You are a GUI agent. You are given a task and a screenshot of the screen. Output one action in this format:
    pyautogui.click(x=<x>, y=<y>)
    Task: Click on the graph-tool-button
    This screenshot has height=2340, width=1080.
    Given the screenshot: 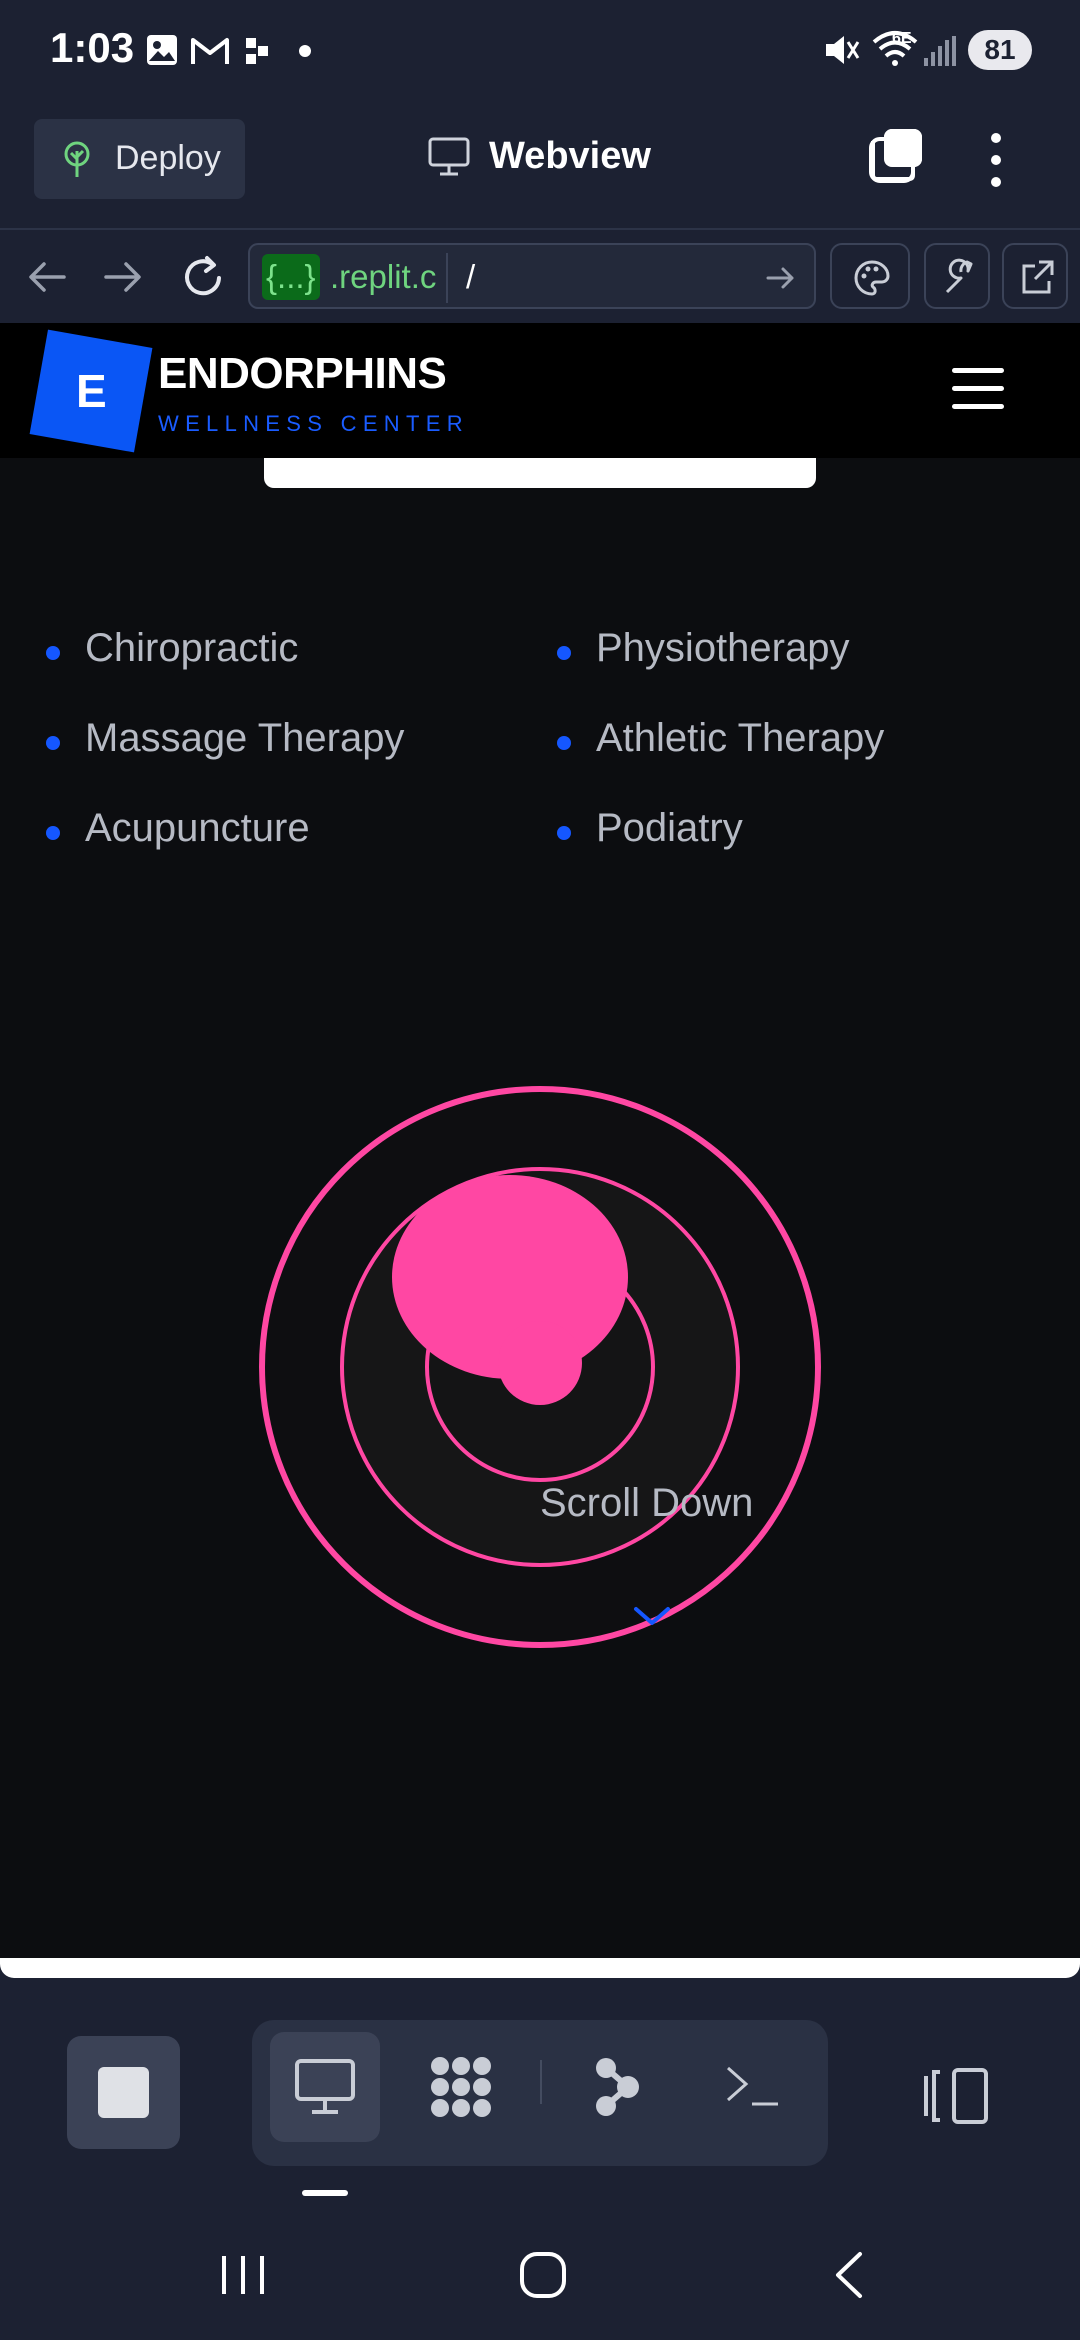 What is the action you would take?
    pyautogui.click(x=617, y=2087)
    